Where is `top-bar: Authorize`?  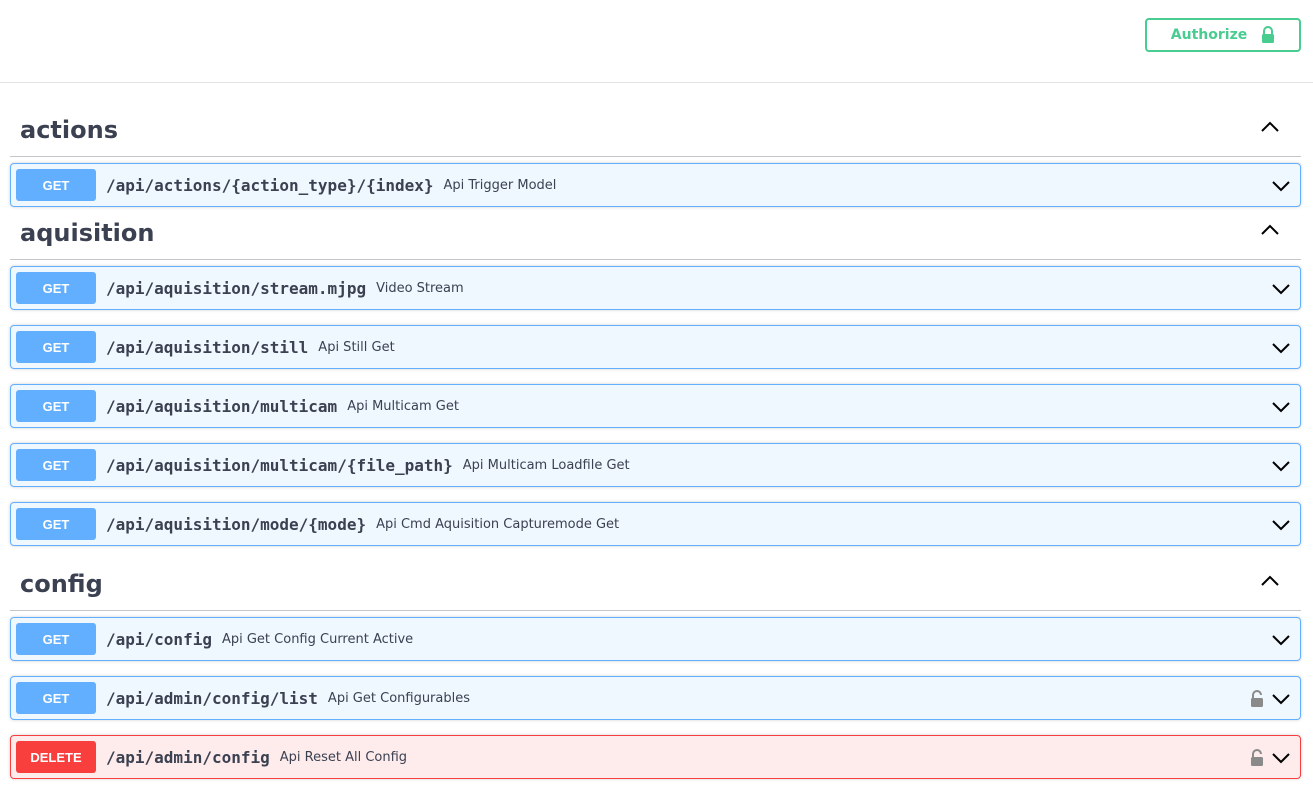
top-bar: Authorize is located at coordinates (656, 41).